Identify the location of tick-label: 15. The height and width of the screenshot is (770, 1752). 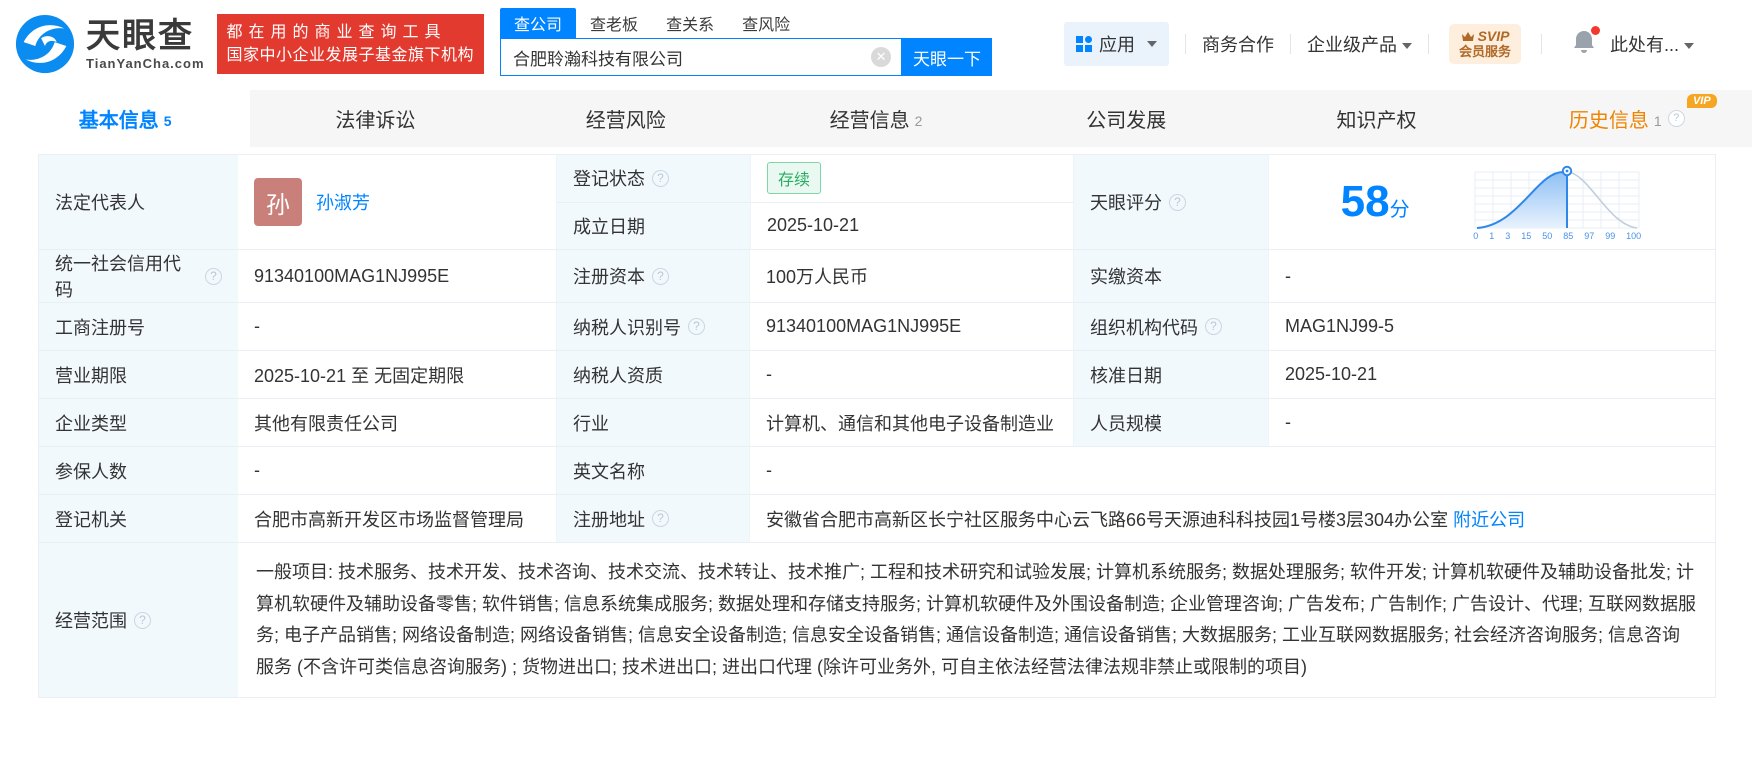
(1526, 235).